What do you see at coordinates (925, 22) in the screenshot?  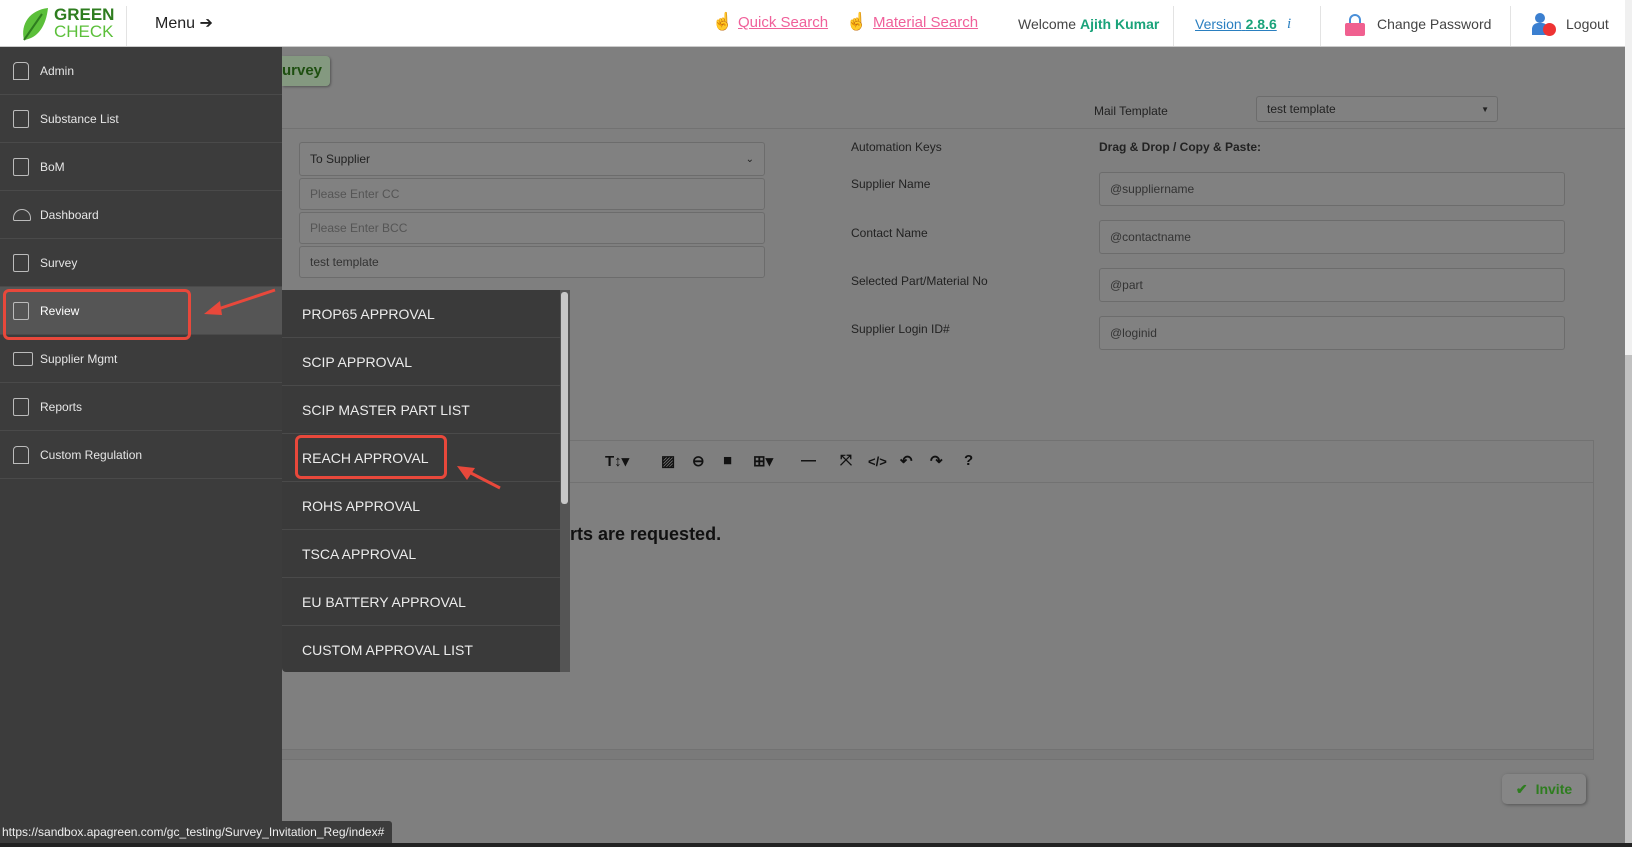 I see `material-search-link: Material Search` at bounding box center [925, 22].